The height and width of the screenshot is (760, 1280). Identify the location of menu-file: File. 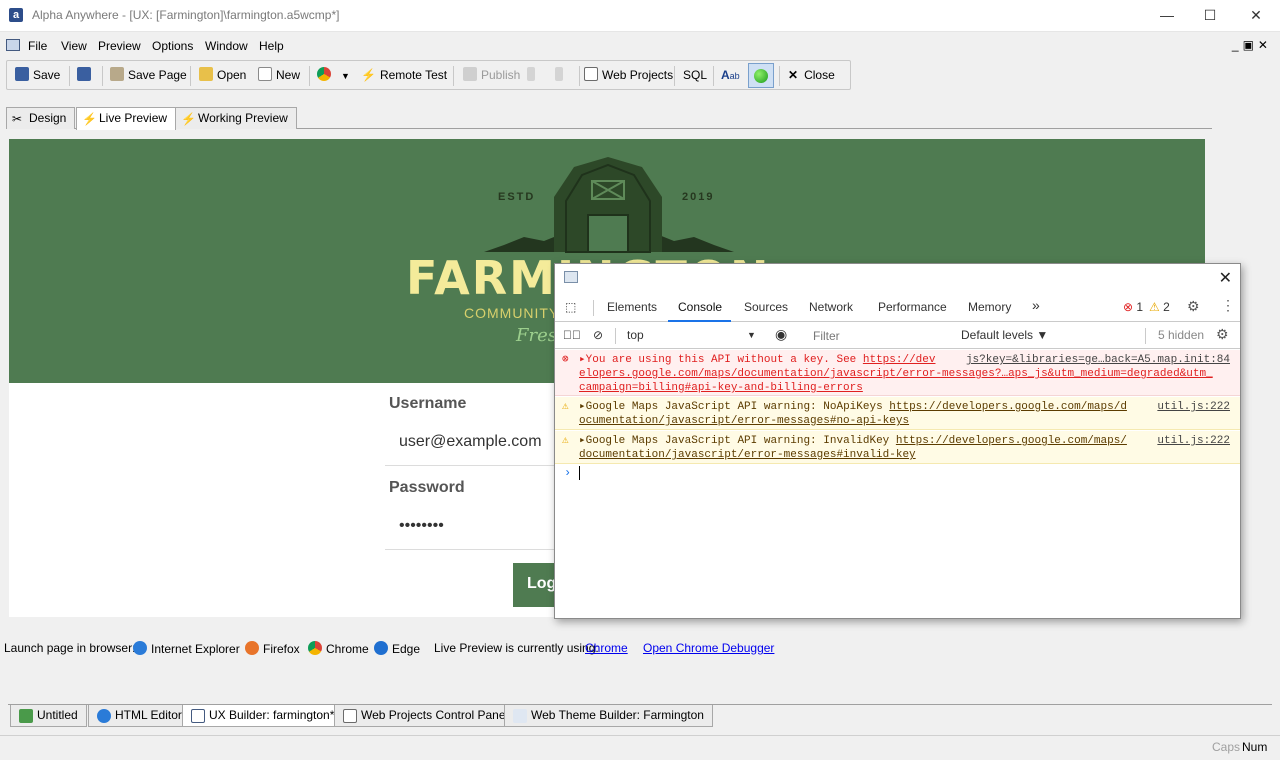
(37, 46).